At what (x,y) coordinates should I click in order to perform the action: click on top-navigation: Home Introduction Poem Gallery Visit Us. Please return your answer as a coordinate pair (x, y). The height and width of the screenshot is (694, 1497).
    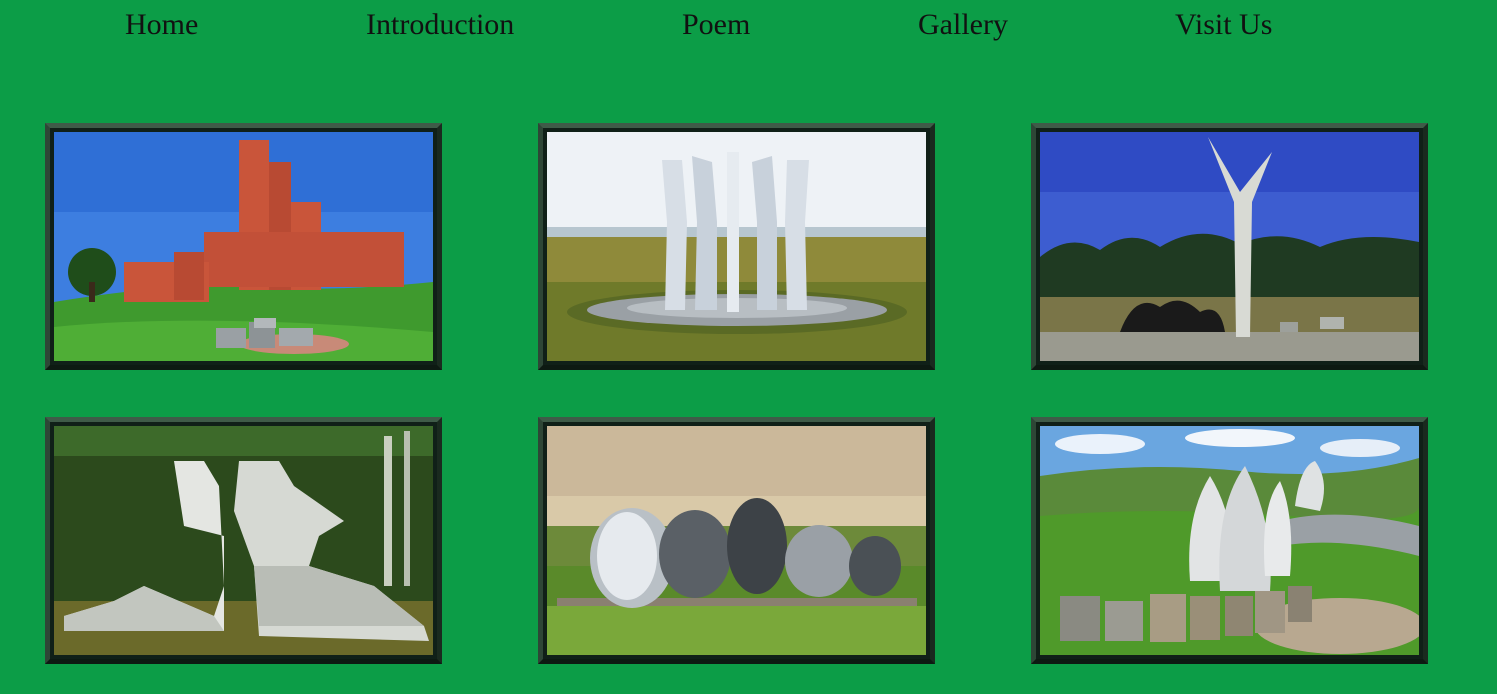
    Looking at the image, I should click on (748, 30).